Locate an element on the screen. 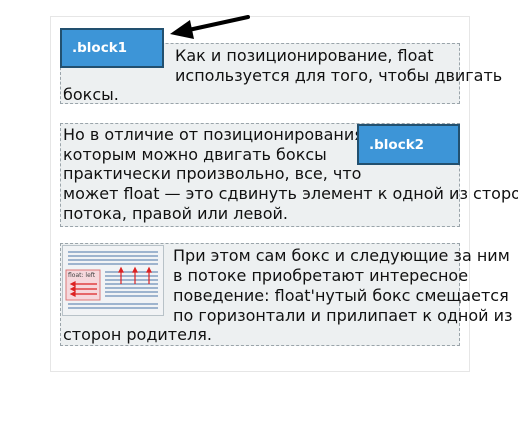  block2-label: .block2 is located at coordinates (397, 144).